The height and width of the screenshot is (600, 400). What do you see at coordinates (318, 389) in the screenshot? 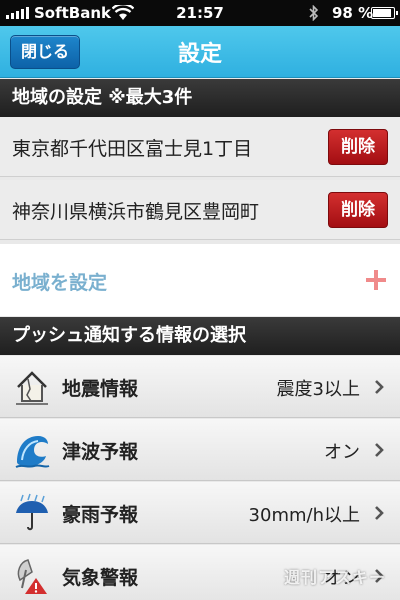
I see `push-item-value: 震度3以上` at bounding box center [318, 389].